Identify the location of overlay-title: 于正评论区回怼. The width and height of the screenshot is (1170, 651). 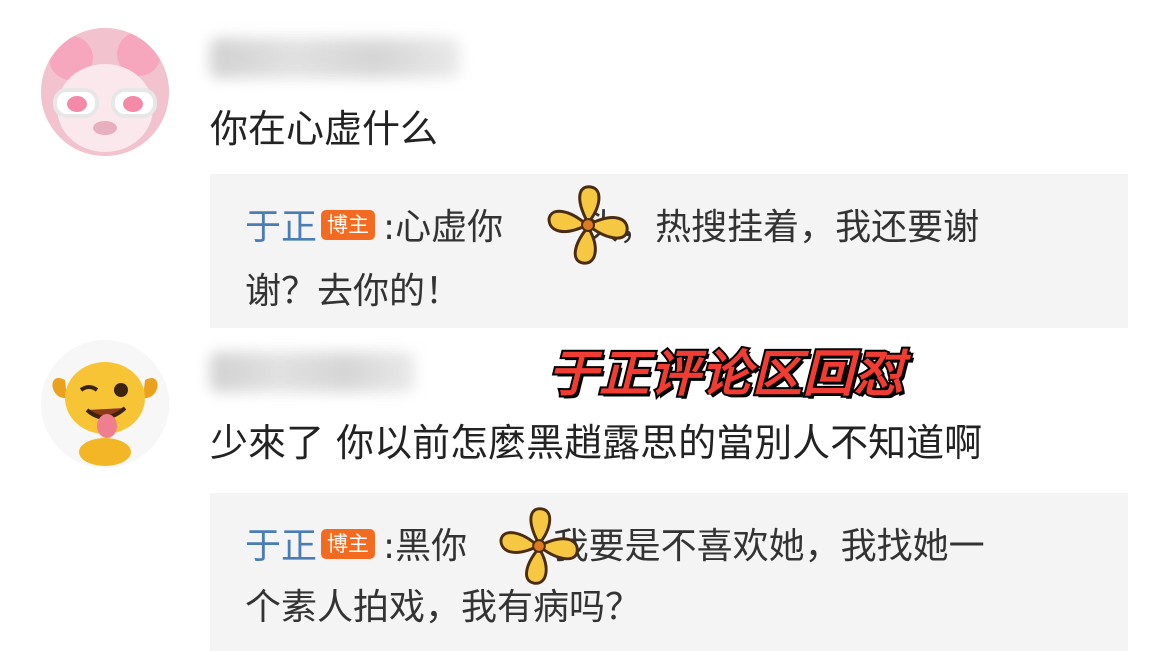
(726, 374).